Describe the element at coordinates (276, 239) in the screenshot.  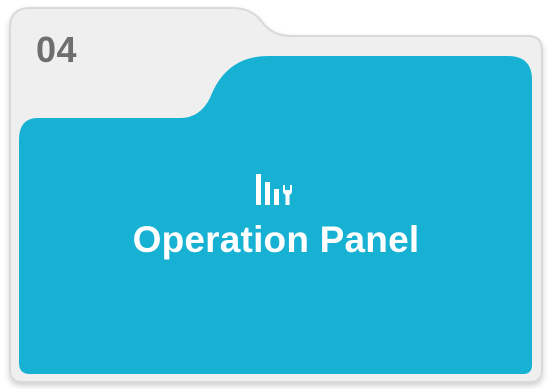
I see `folder-title: Operation Panel` at that location.